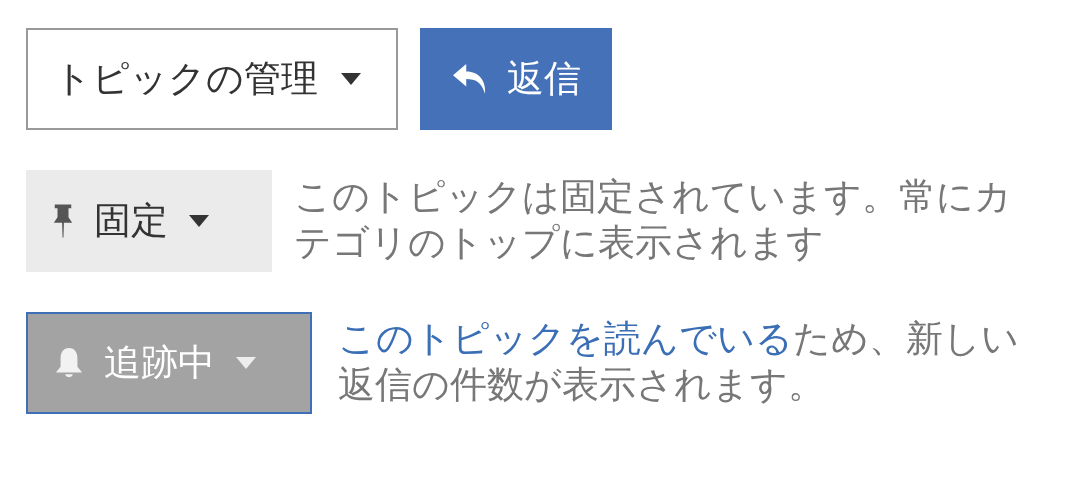  What do you see at coordinates (149, 221) in the screenshot?
I see `pin-dropdown-button: 固定` at bounding box center [149, 221].